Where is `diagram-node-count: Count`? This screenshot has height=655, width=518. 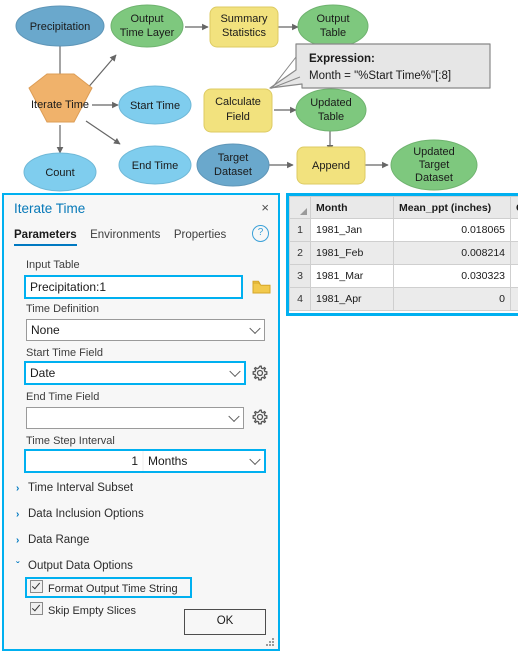
diagram-node-count: Count is located at coordinates (60, 172).